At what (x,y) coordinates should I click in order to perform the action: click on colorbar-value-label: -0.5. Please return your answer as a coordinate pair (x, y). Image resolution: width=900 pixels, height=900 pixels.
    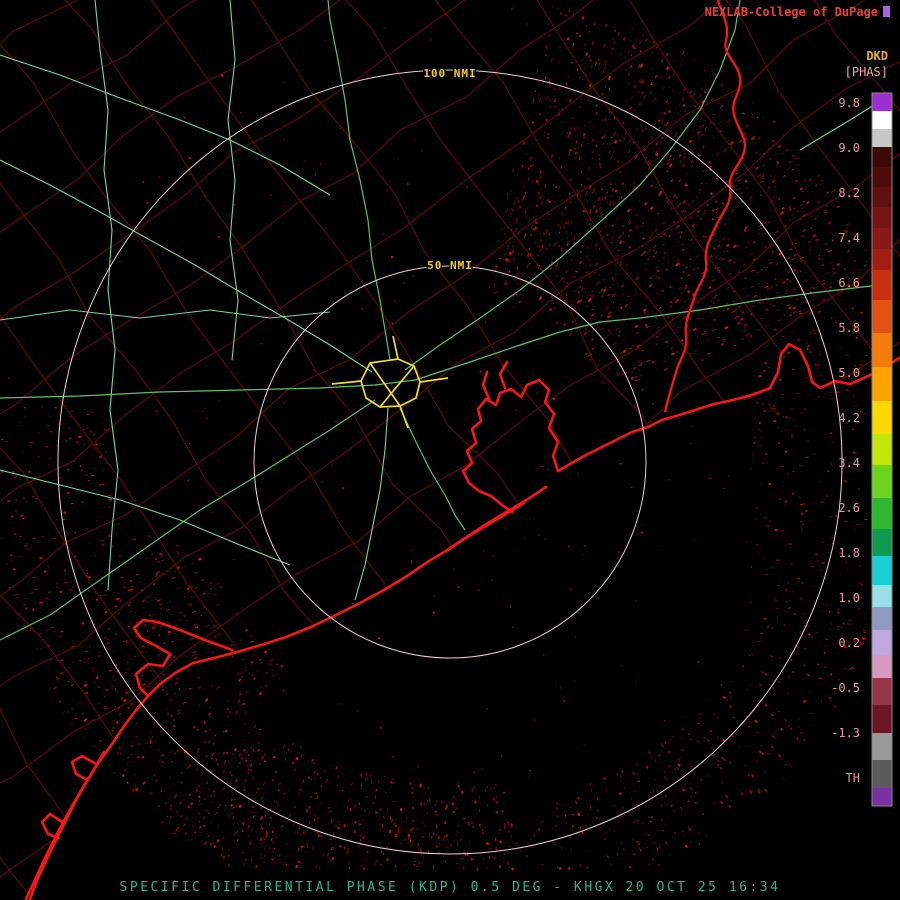
    Looking at the image, I should click on (845, 688).